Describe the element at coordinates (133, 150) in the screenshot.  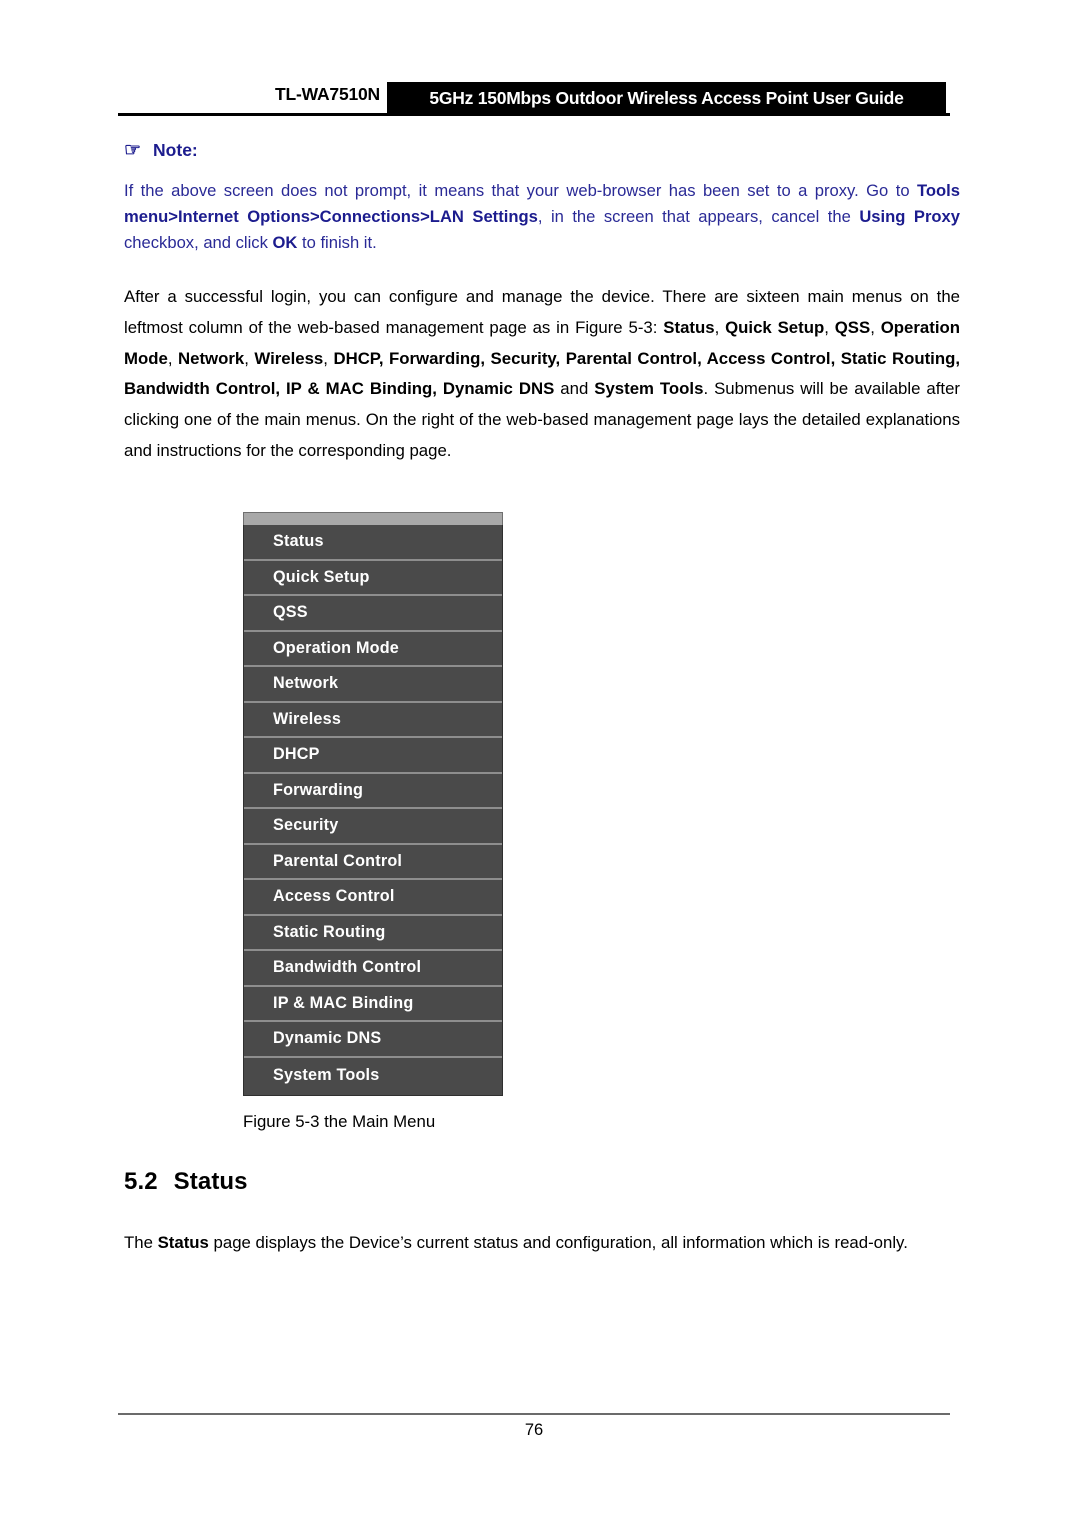
I see `pointing-hand-icon: ☞` at that location.